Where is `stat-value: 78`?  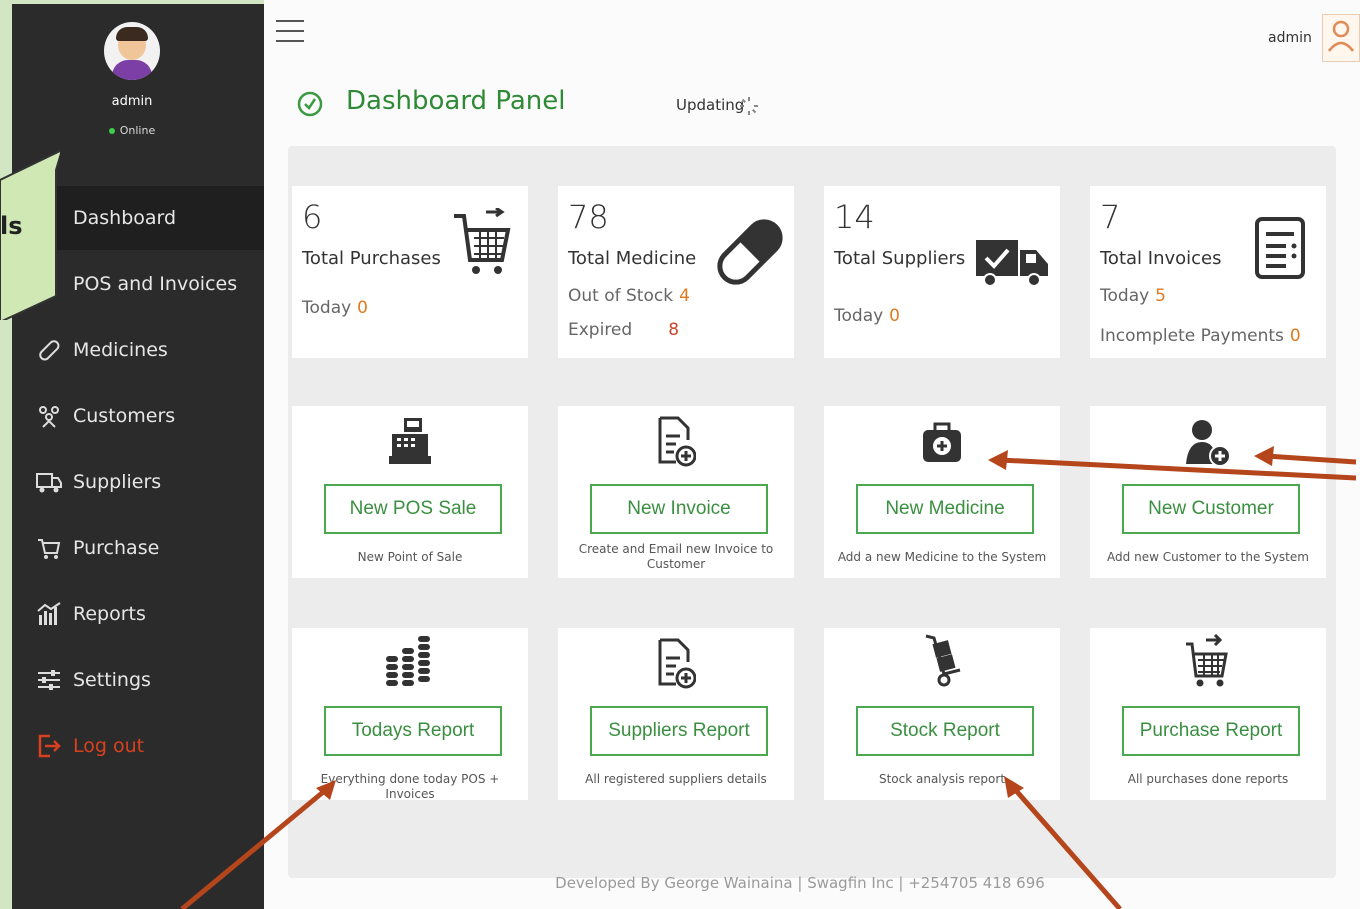 stat-value: 78 is located at coordinates (588, 217).